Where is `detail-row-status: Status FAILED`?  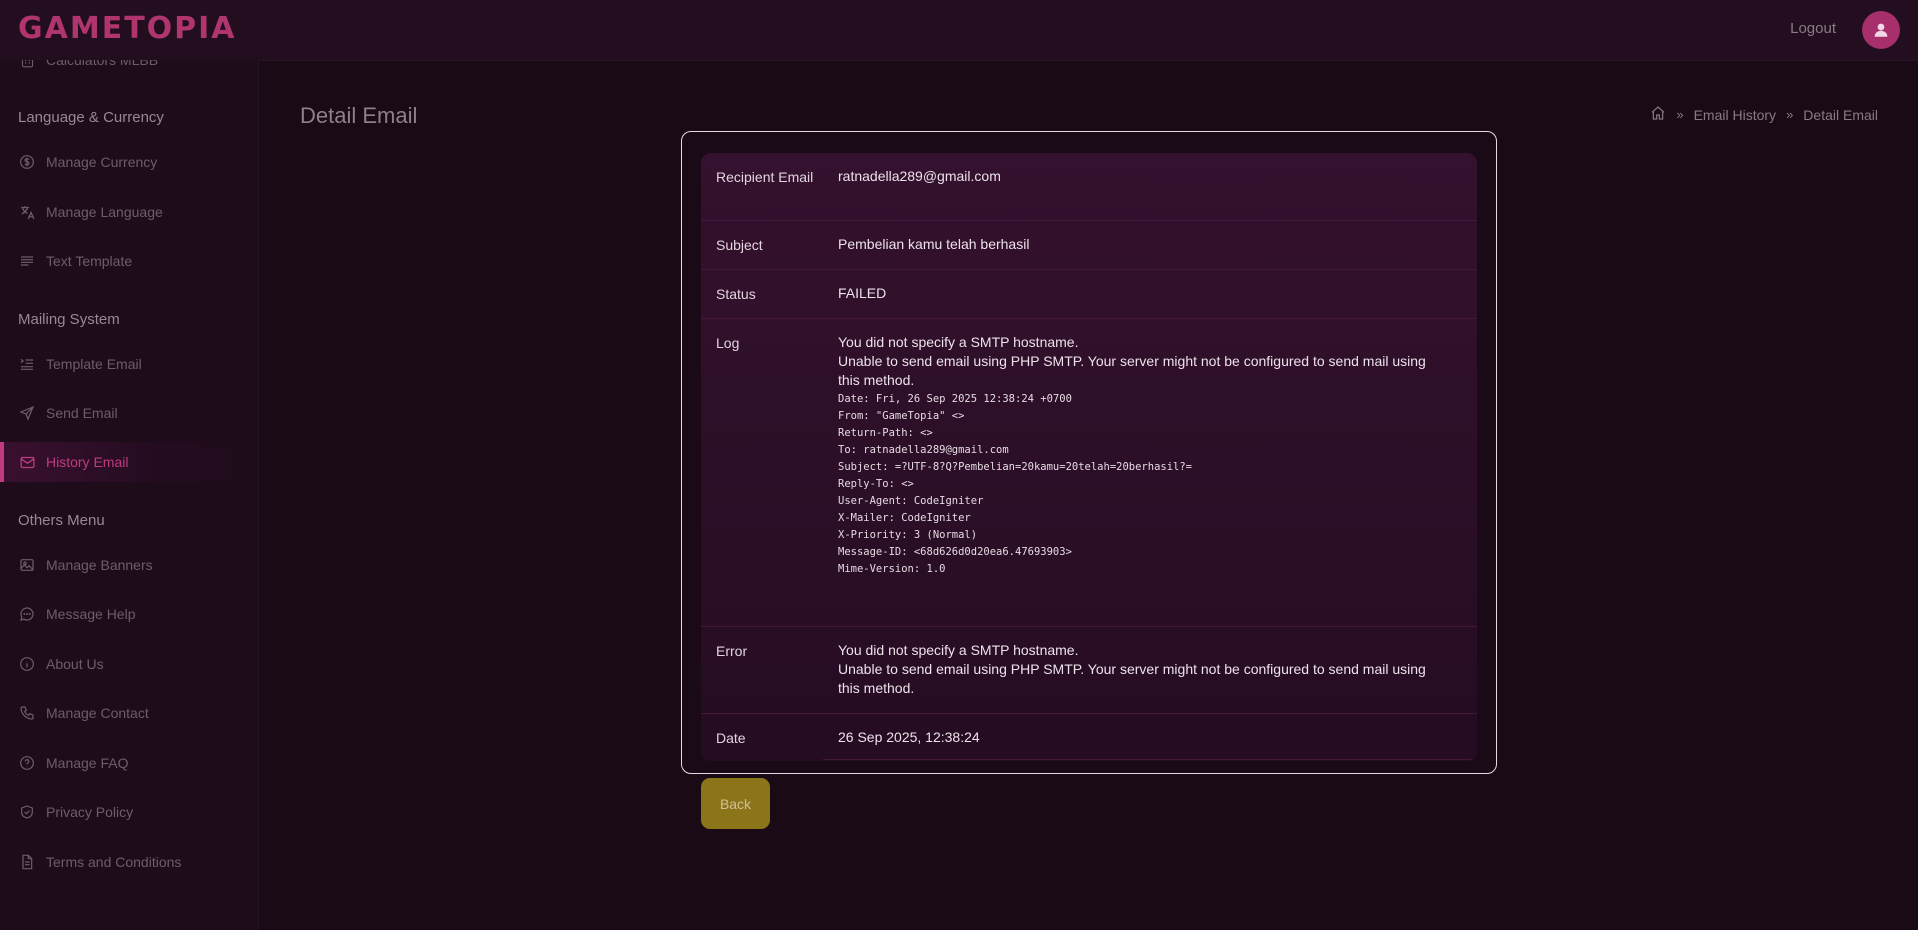
detail-row-status: Status FAILED is located at coordinates (1089, 294).